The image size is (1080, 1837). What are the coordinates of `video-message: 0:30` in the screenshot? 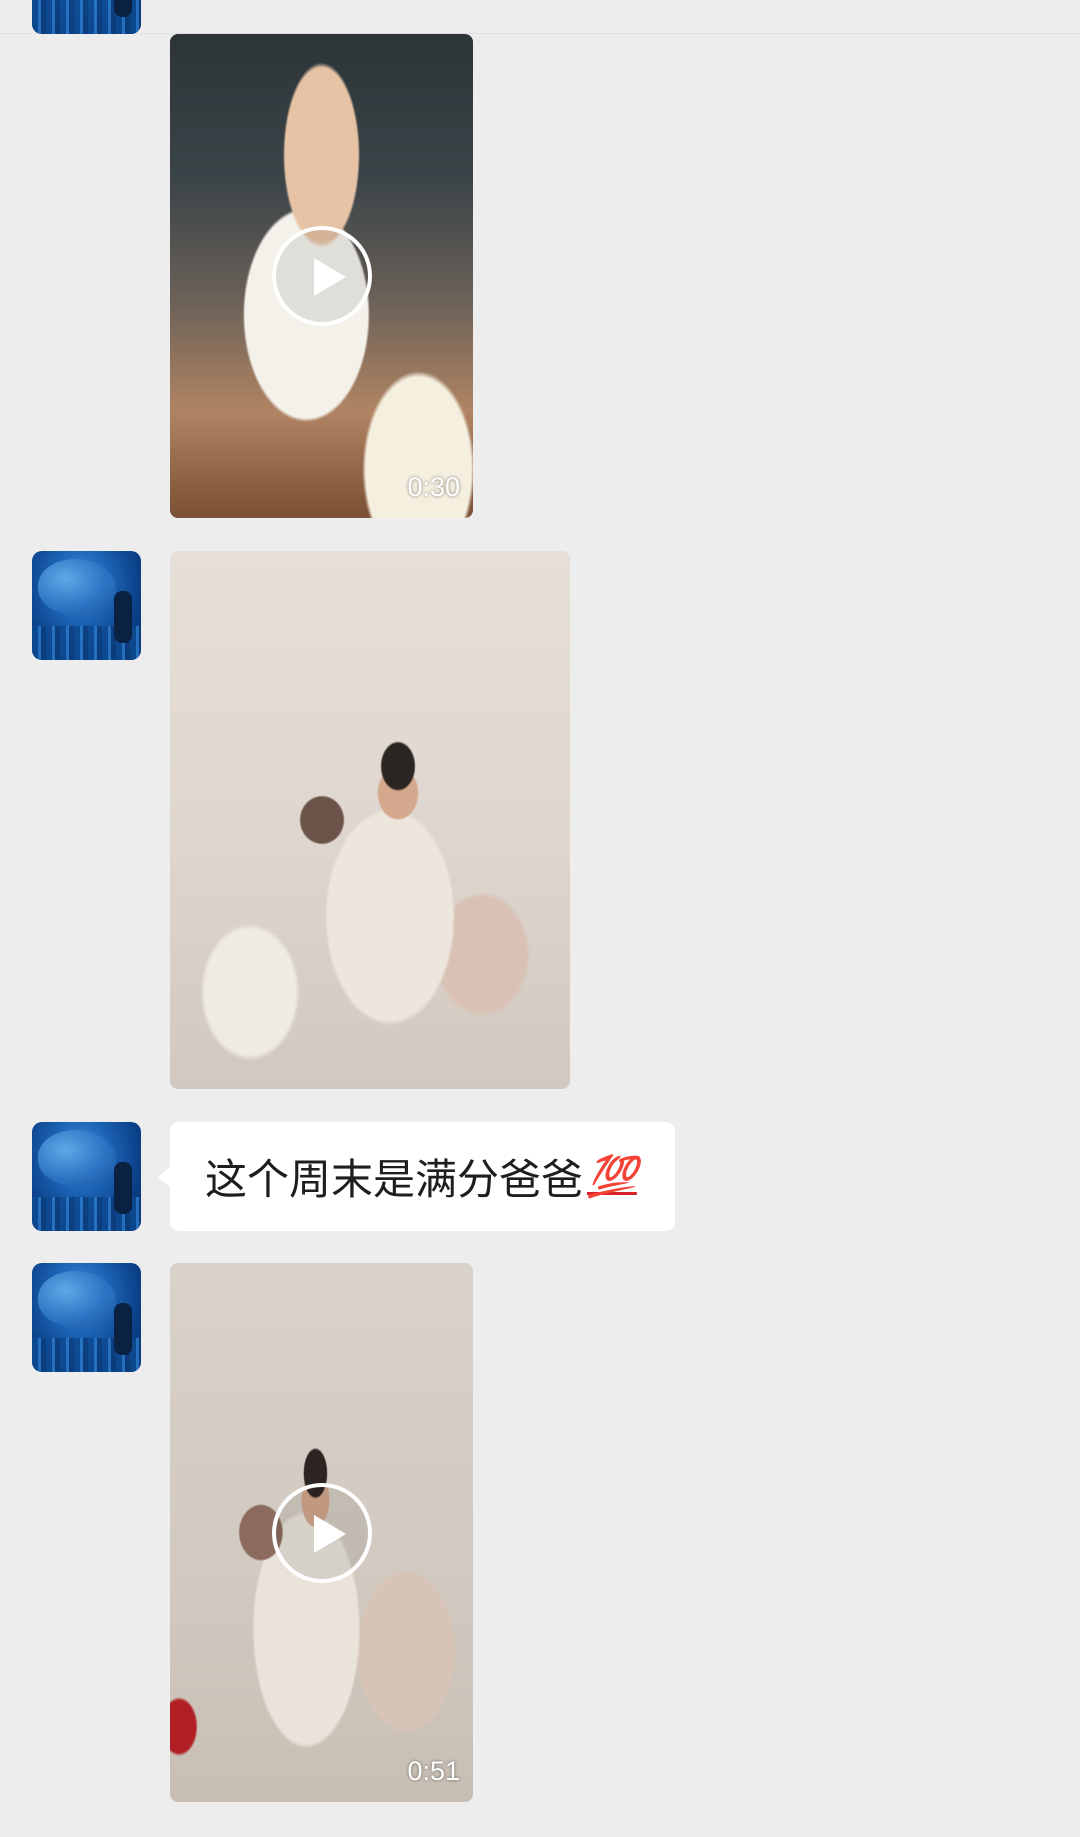 It's located at (321, 276).